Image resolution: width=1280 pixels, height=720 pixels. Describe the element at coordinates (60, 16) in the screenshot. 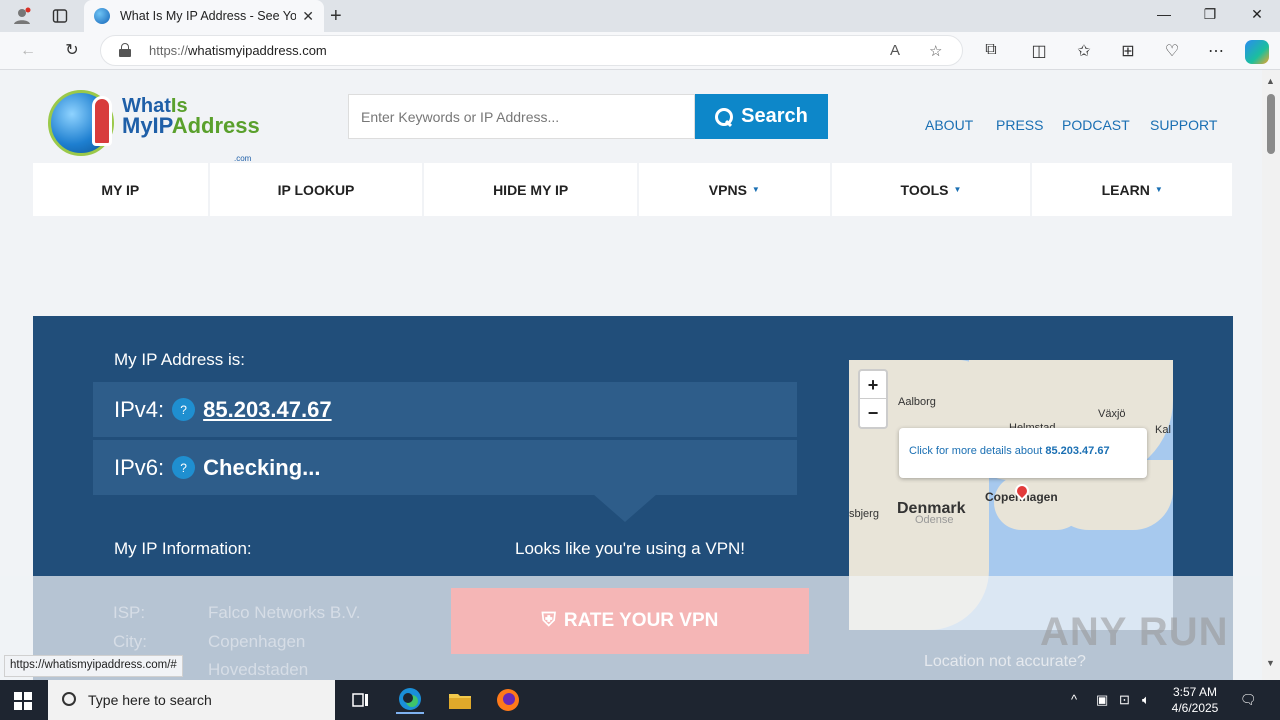

I see `tab-actions-icon` at that location.